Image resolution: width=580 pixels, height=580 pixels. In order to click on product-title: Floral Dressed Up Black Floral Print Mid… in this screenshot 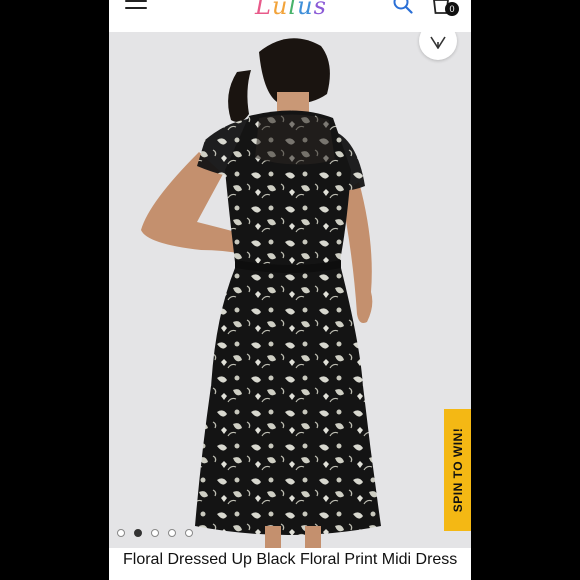, I will do `click(290, 559)`.